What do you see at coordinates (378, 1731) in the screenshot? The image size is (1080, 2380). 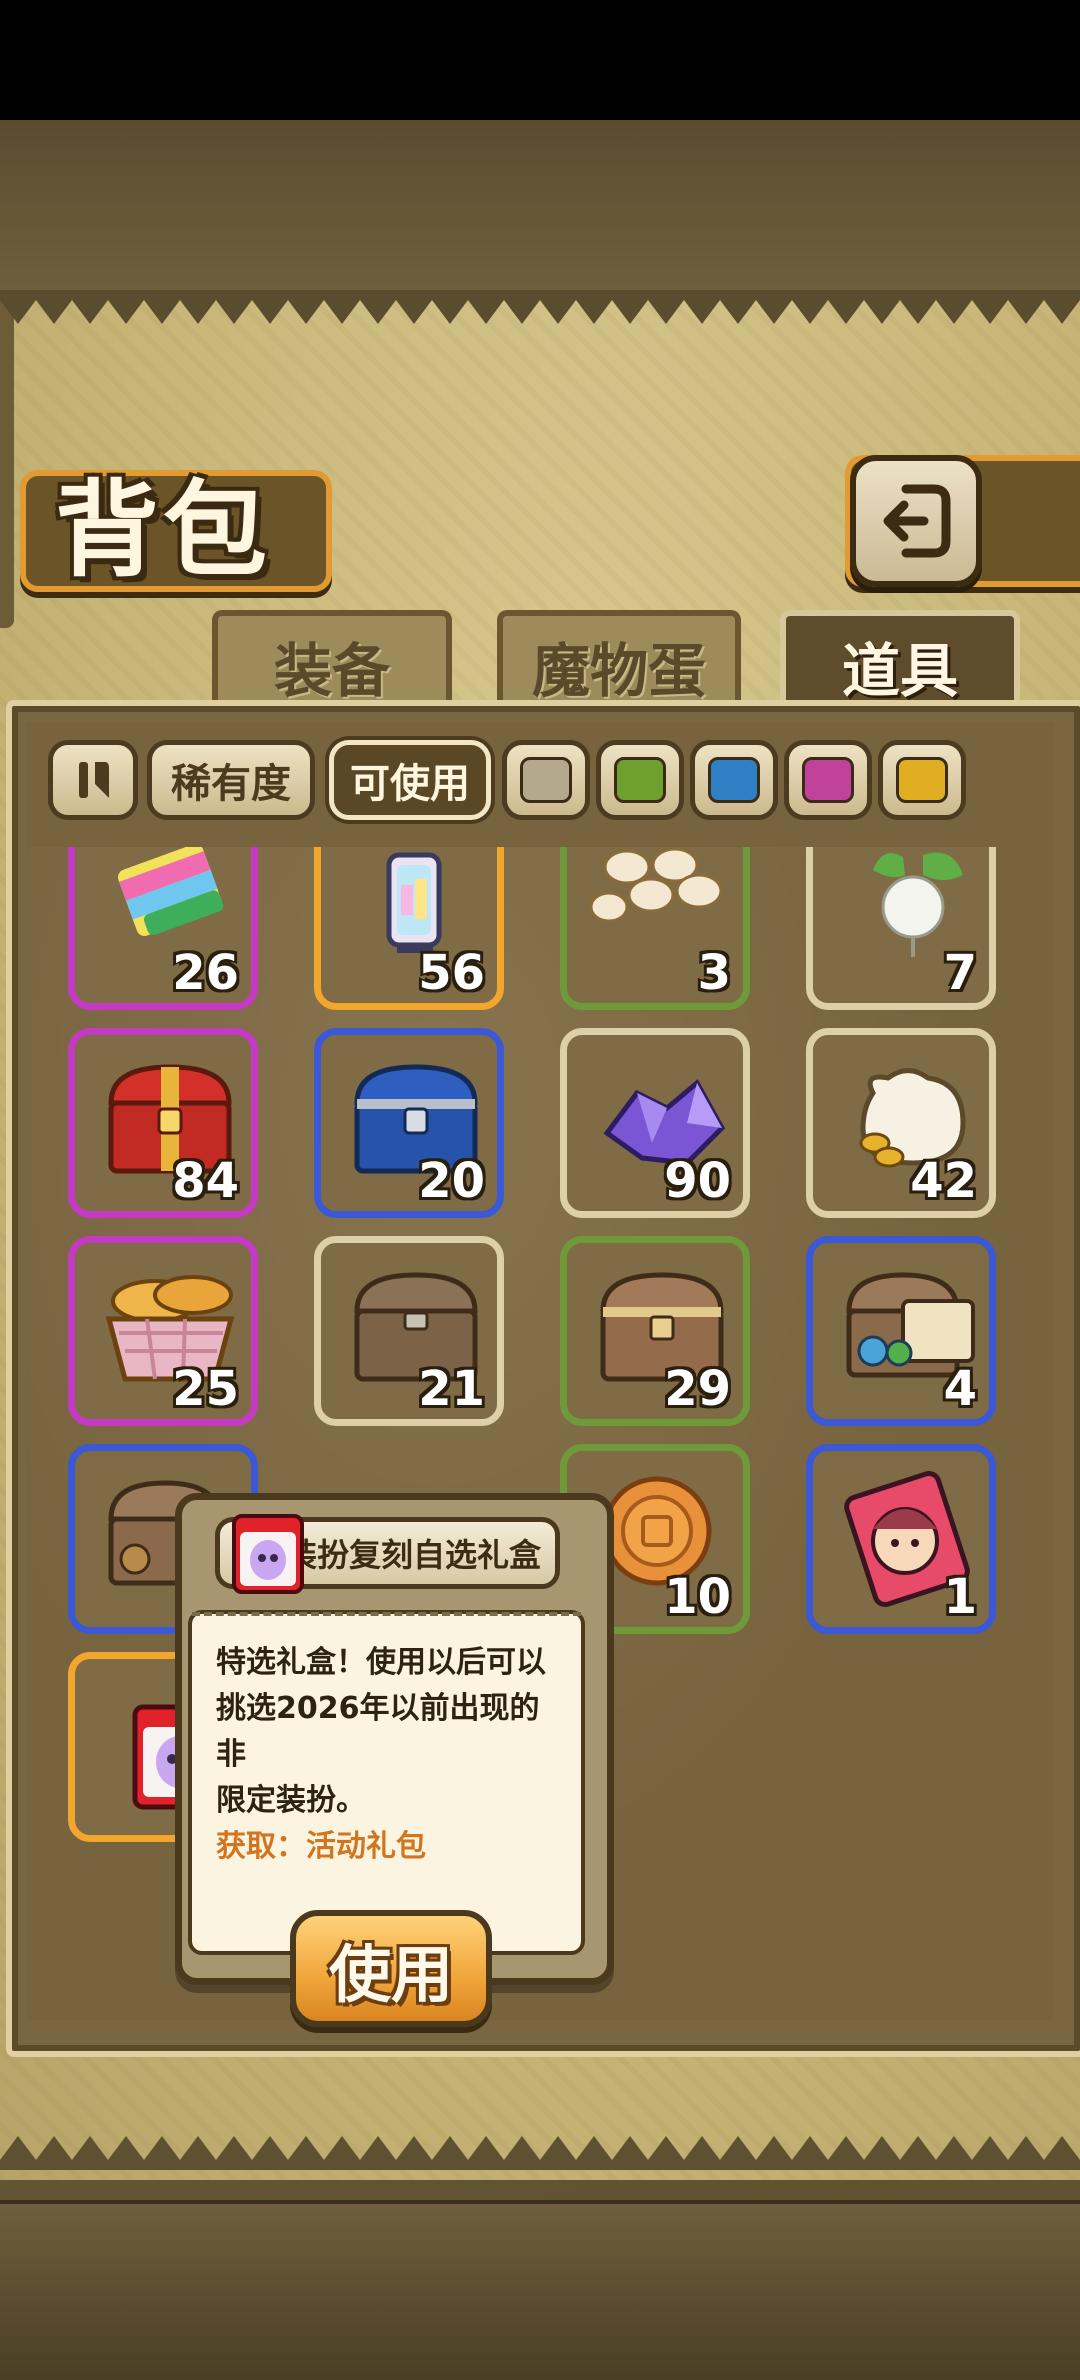 I see `tooltip-description-line: 挑选2026年以前出现的非` at bounding box center [378, 1731].